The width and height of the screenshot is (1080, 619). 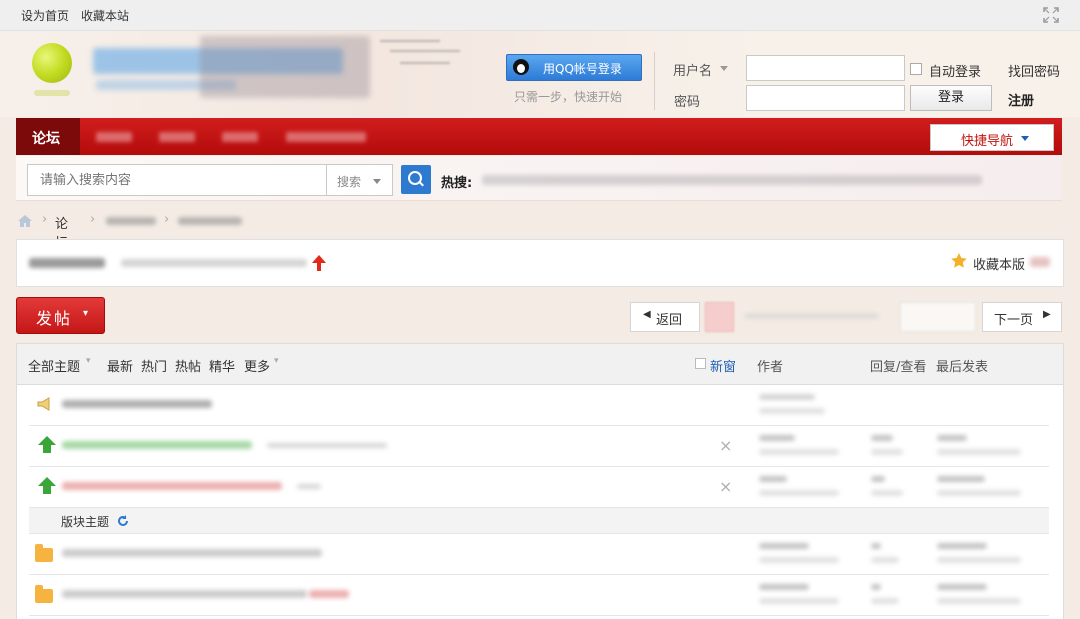 What do you see at coordinates (180, 180) in the screenshot?
I see `search-input-field` at bounding box center [180, 180].